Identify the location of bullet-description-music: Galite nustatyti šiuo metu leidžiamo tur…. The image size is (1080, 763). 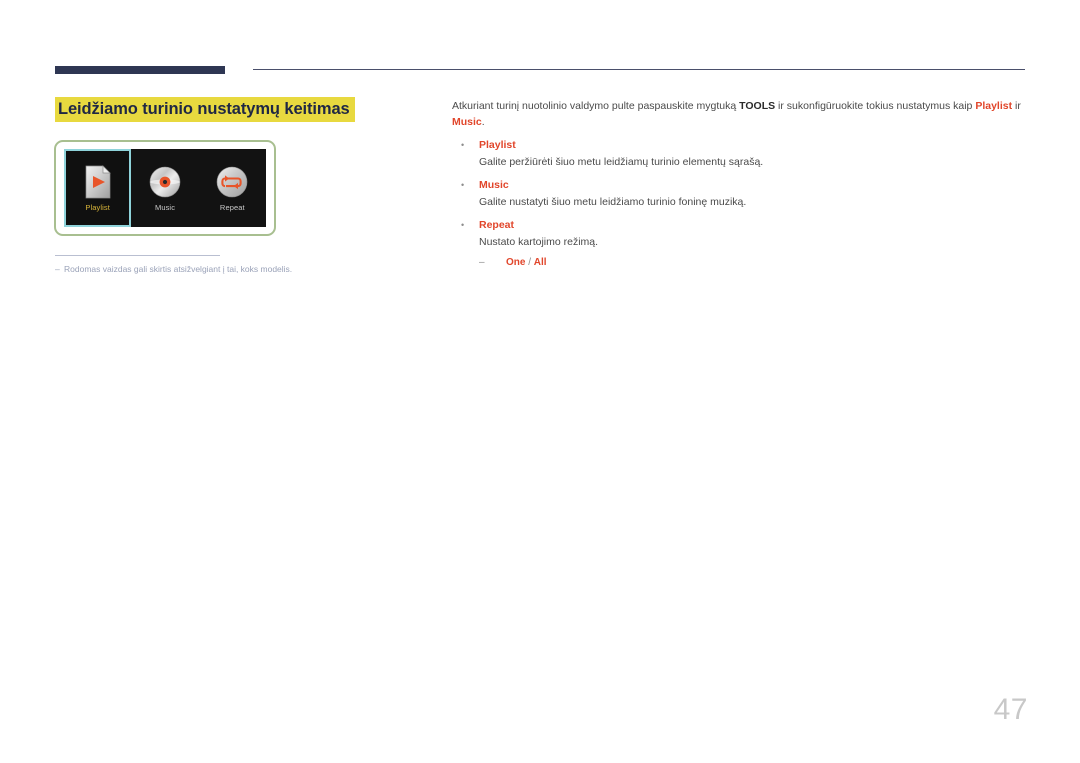
(613, 202).